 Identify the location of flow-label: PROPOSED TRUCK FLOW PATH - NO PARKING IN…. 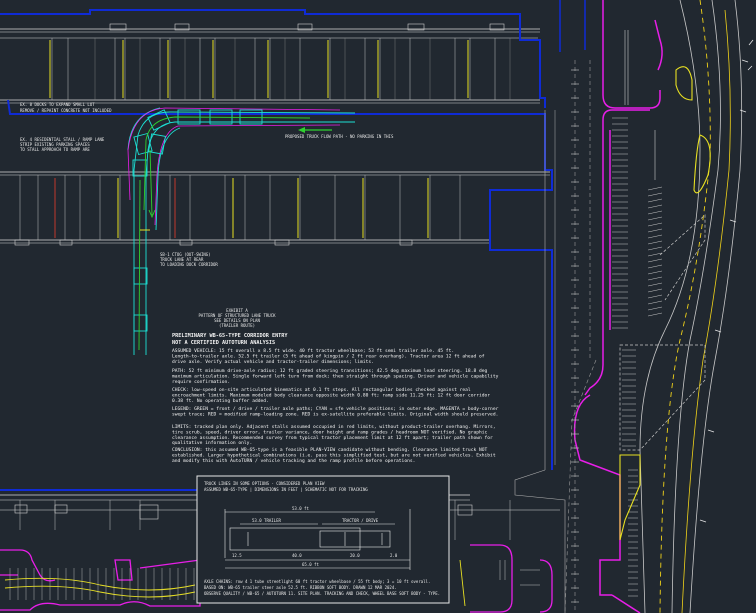
(339, 136).